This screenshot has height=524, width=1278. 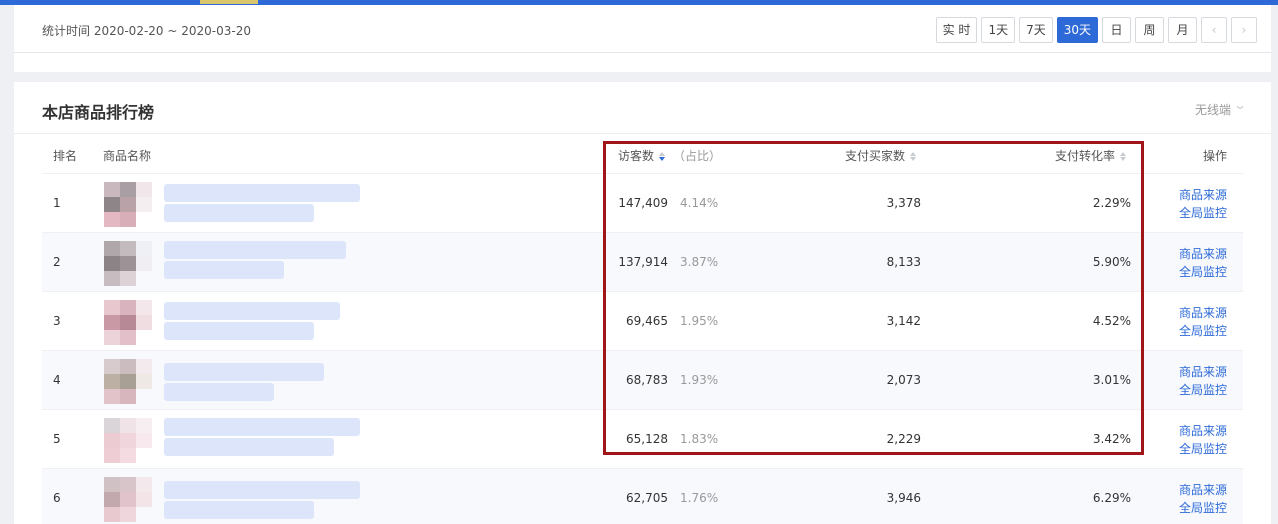 I want to click on table-row: 6 62,705 1.76% 3,946 6.29% 商品来源 全局监控, so click(x=642, y=496).